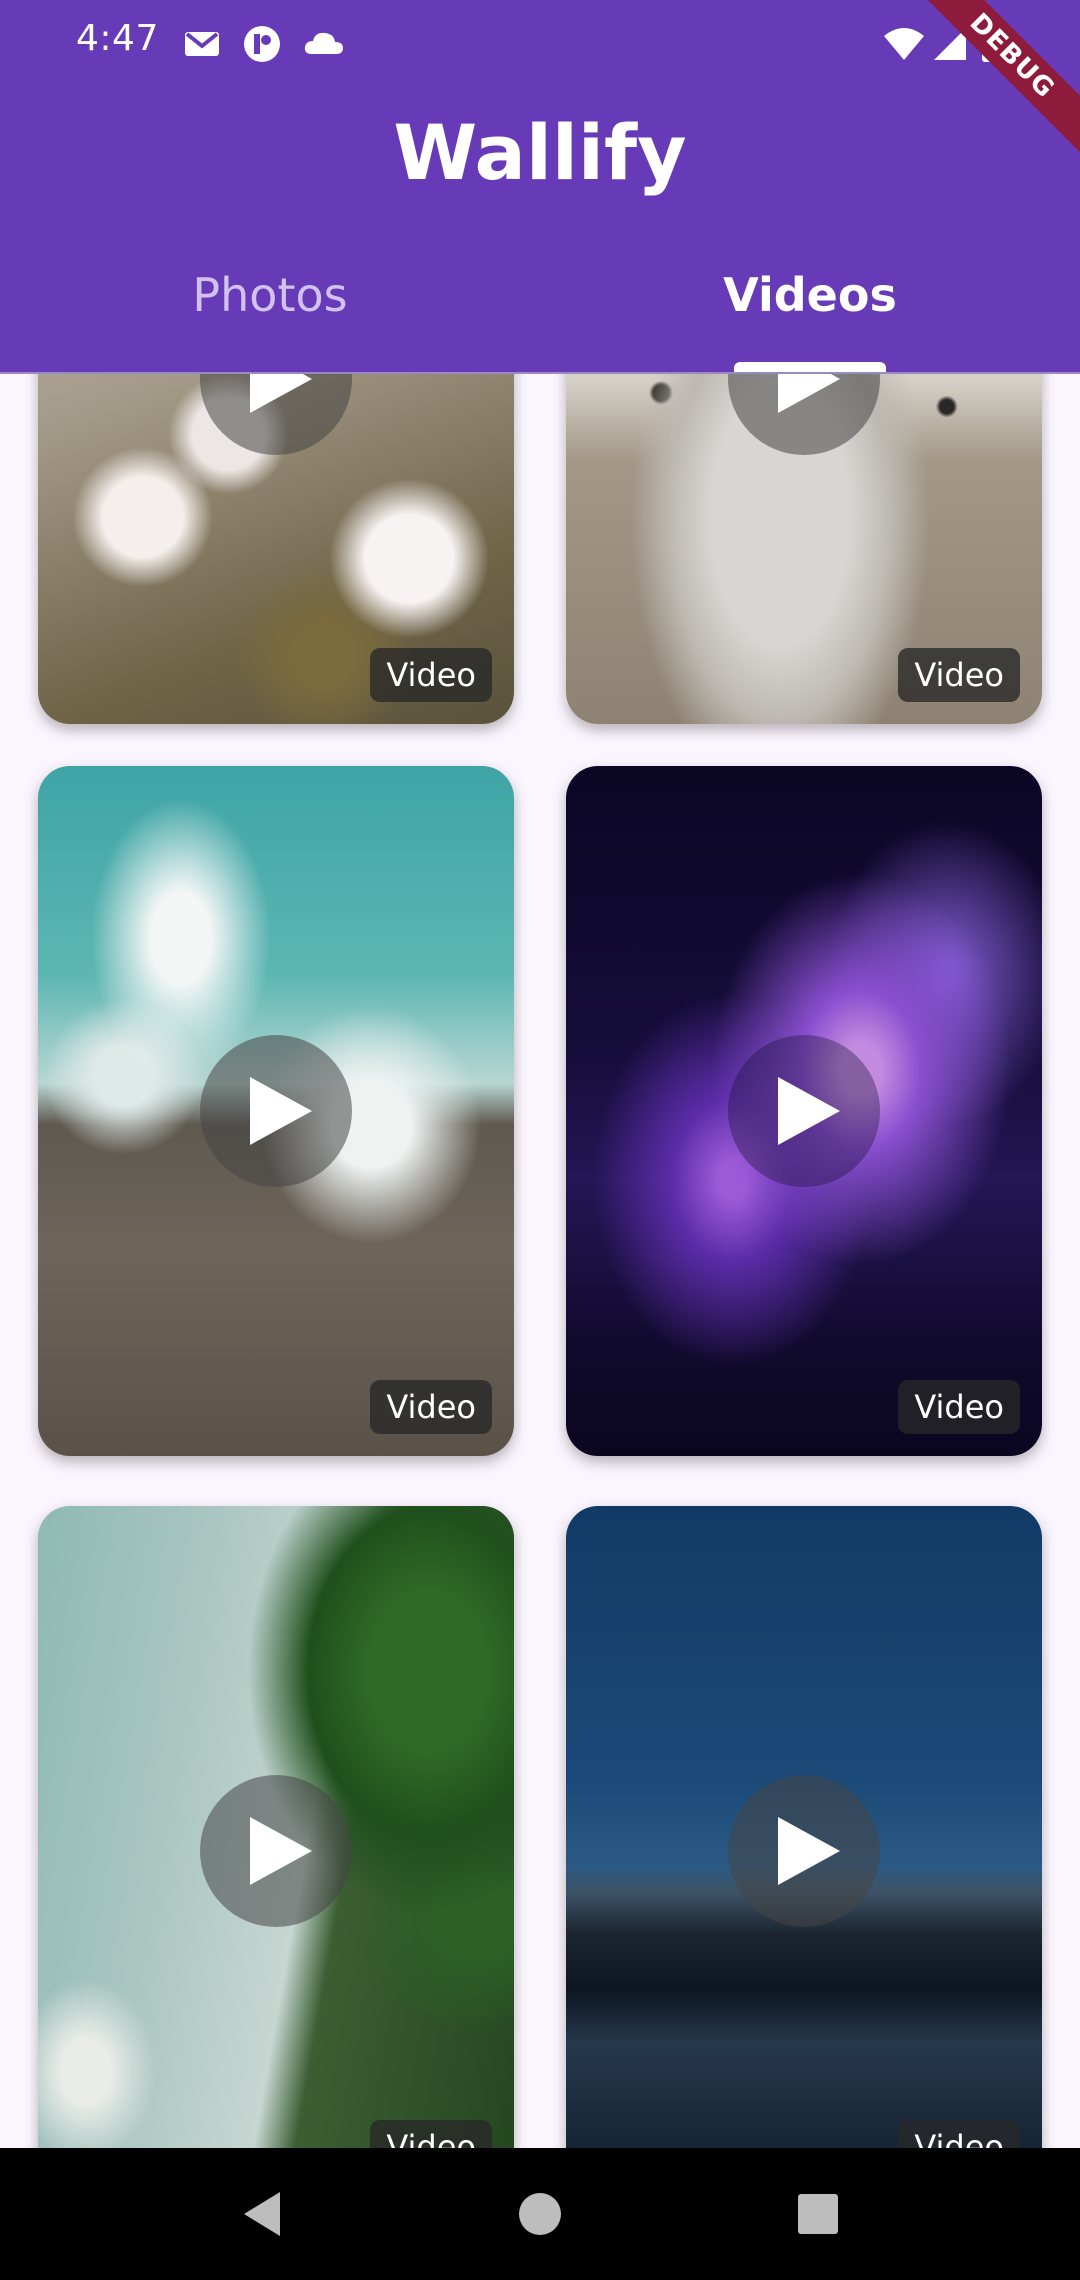  What do you see at coordinates (903, 44) in the screenshot?
I see `wifi-icon` at bounding box center [903, 44].